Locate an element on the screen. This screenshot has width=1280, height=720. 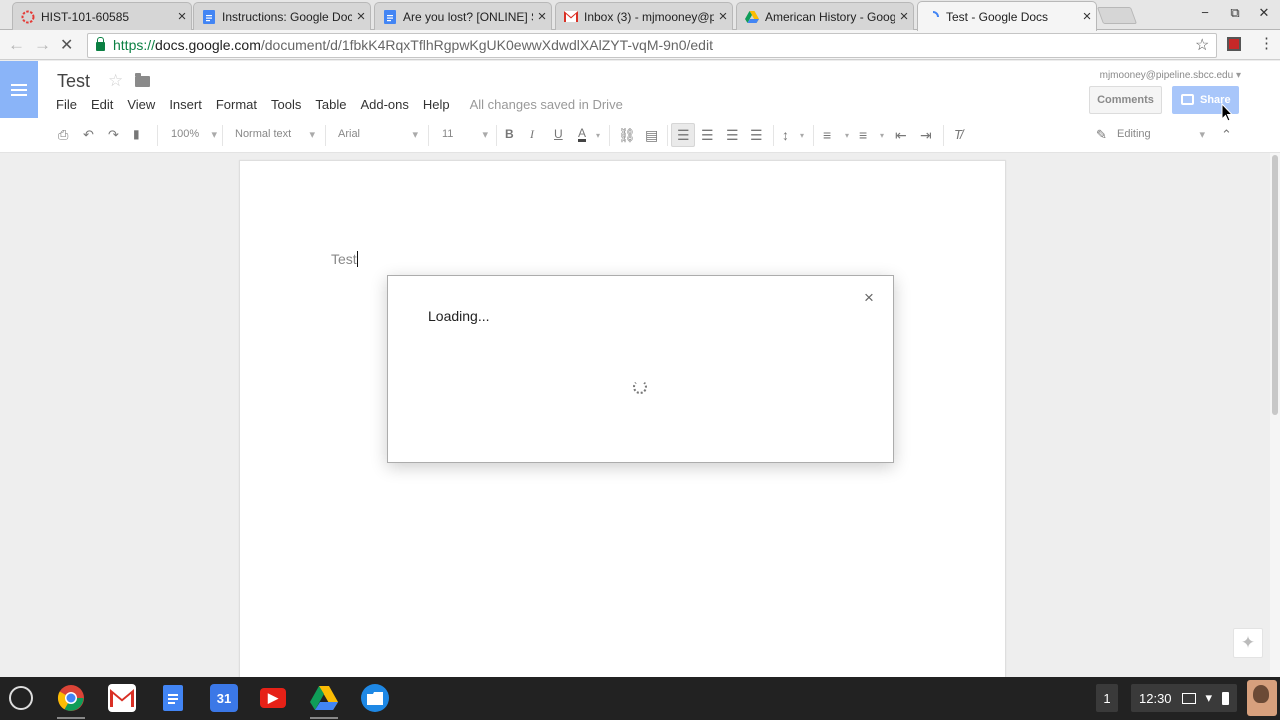
account-email: mjmooney@pipeline.sbcc.edu is located at coordinates (1170, 75).